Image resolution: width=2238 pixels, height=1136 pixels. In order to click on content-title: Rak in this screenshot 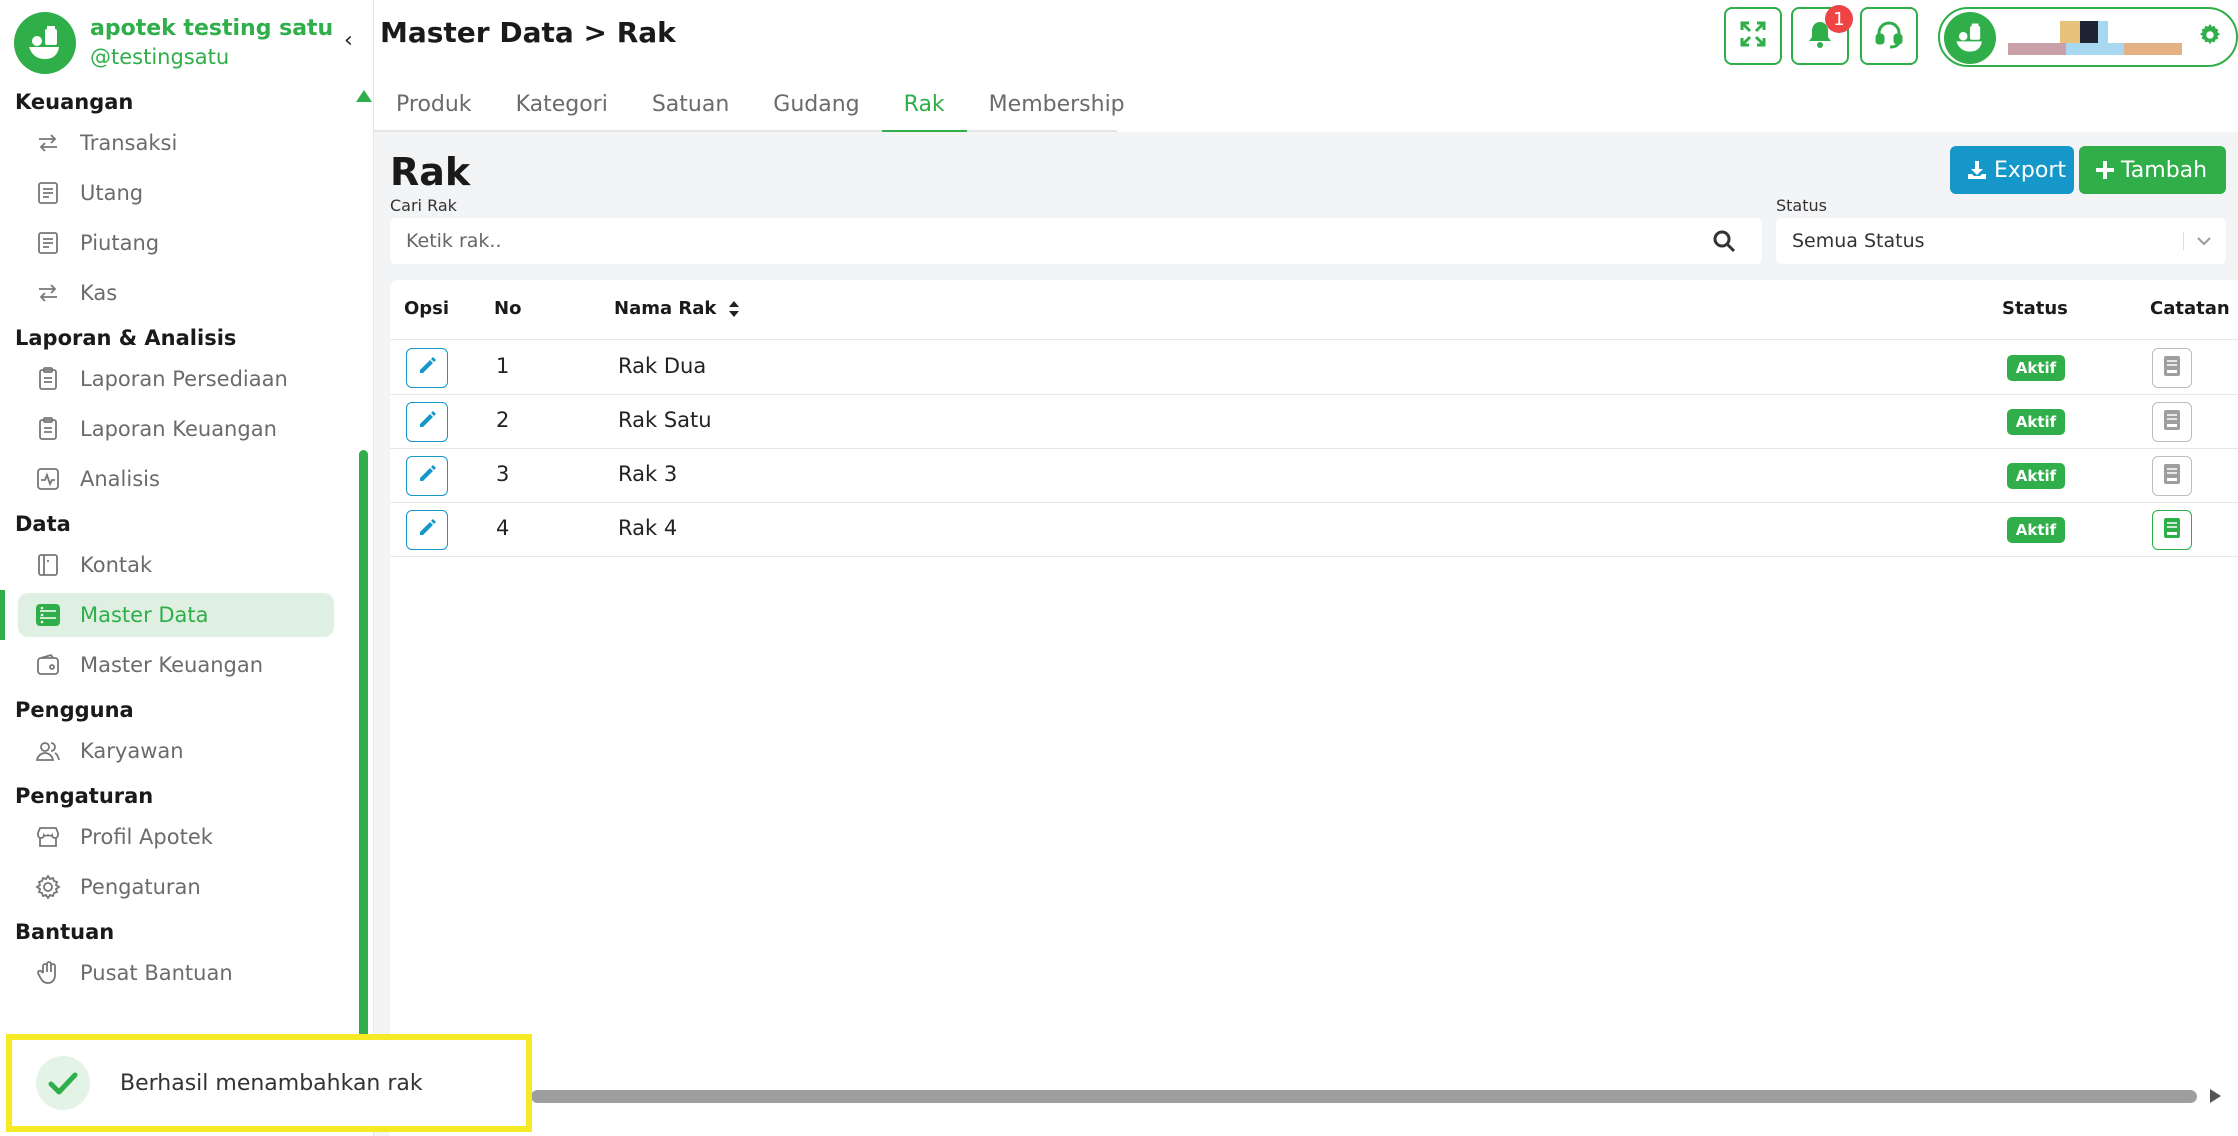, I will do `click(430, 172)`.